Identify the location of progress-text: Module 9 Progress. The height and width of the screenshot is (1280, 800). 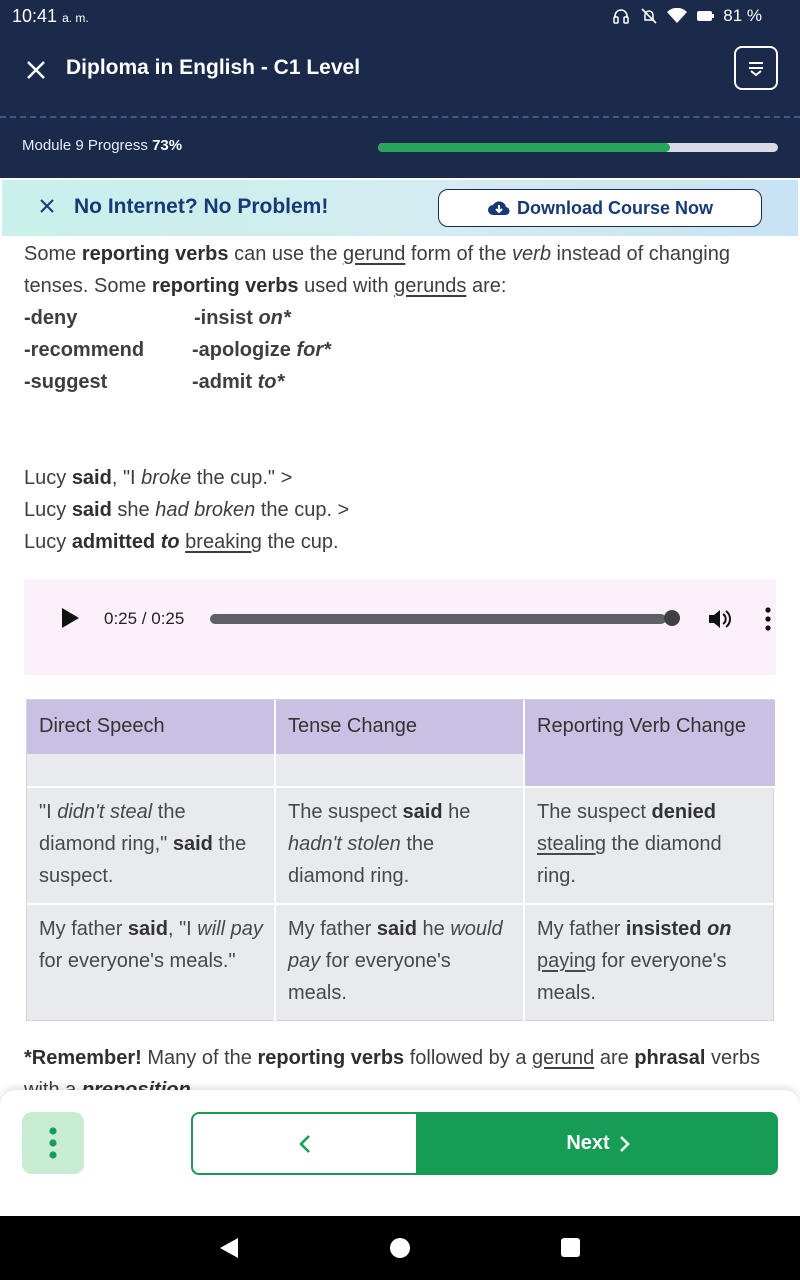
(85, 145).